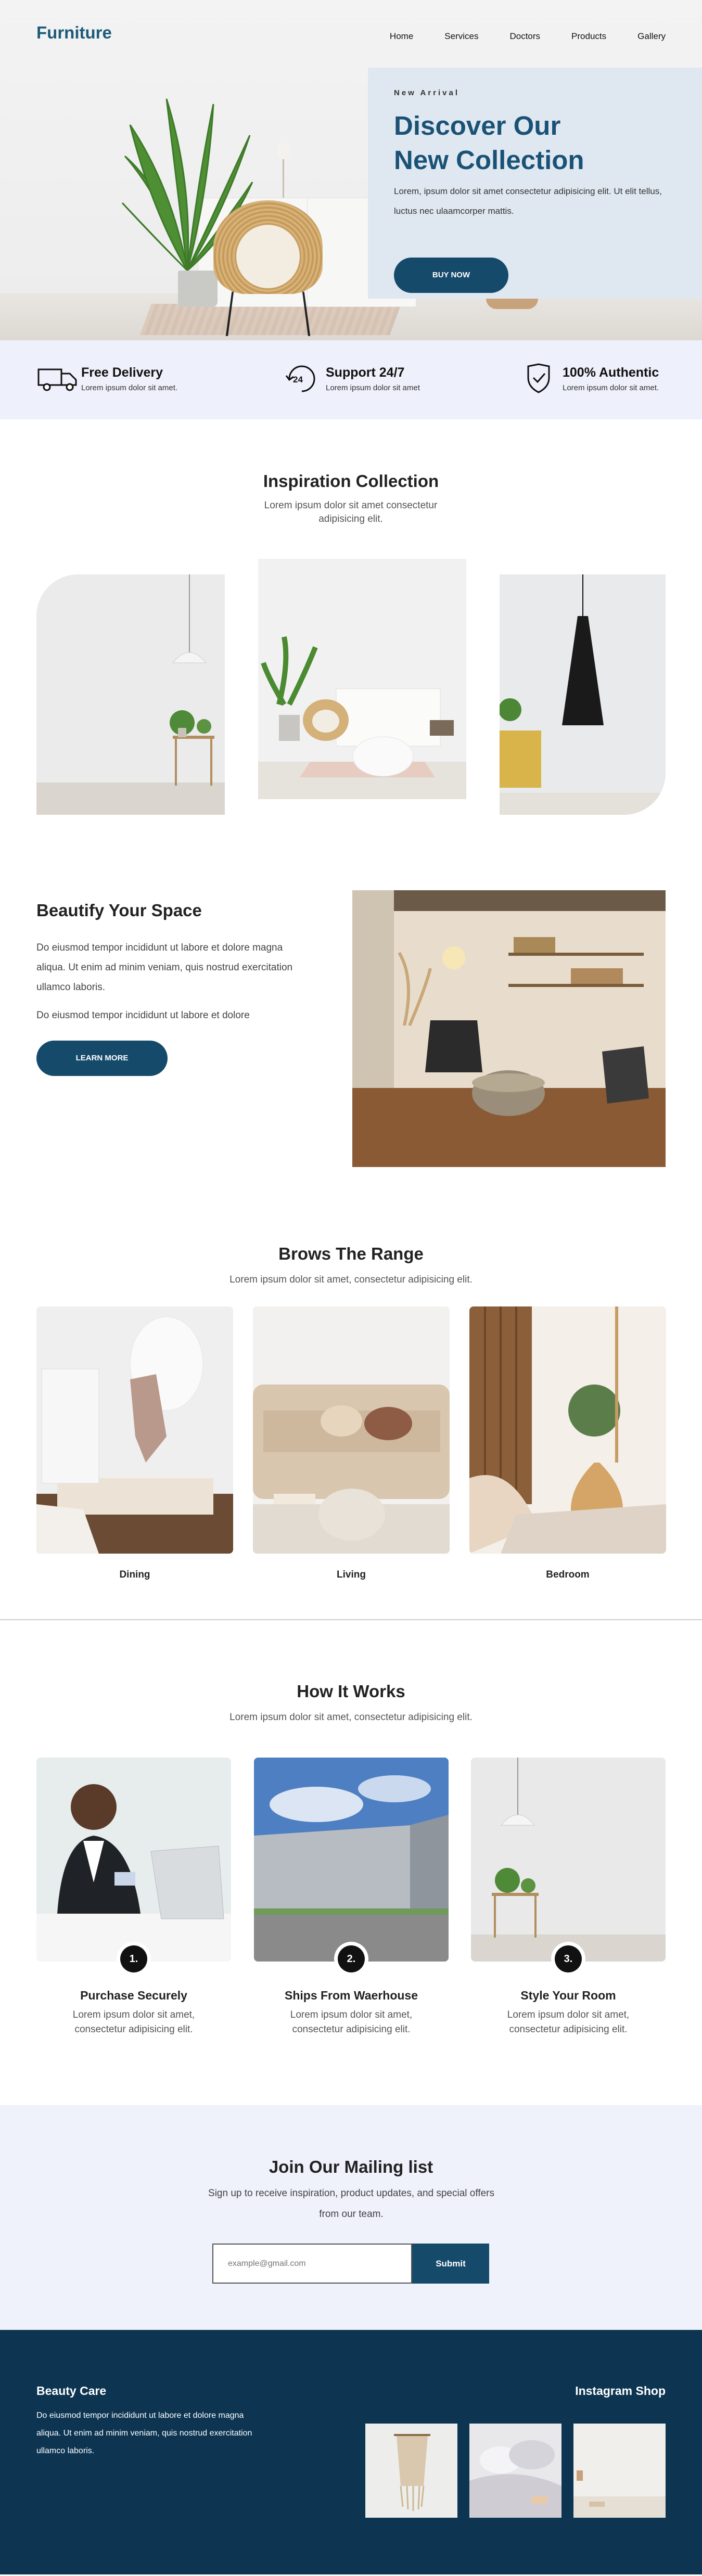  I want to click on support-24-icon: 24, so click(300, 379).